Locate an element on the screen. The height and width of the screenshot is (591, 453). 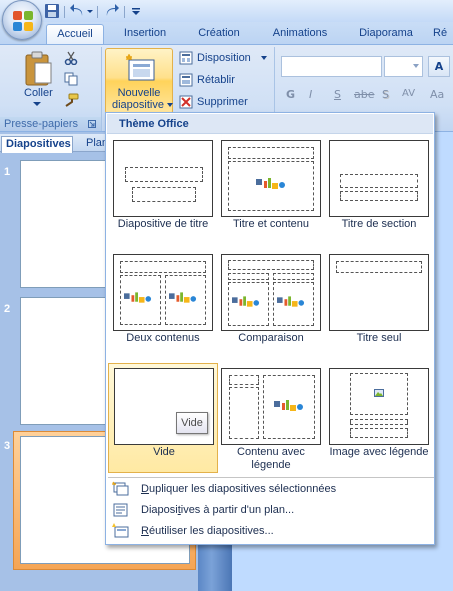
layout-title-slide: Diapositive de titre is located at coordinates (163, 191).